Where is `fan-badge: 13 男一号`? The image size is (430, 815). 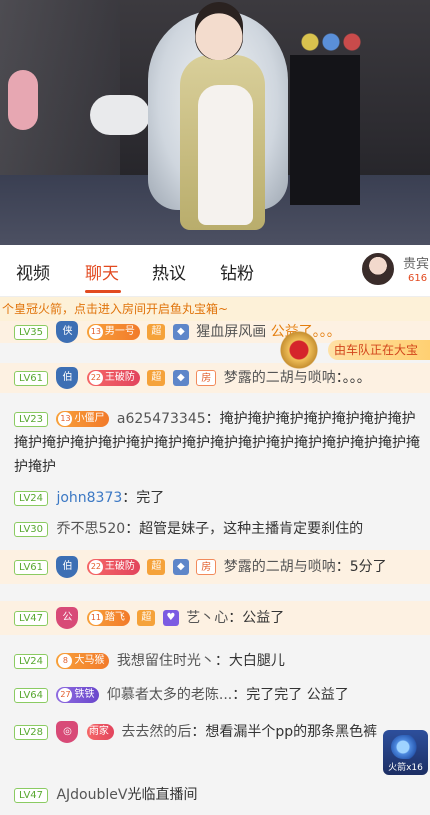
fan-badge: 13 男一号 is located at coordinates (113, 332).